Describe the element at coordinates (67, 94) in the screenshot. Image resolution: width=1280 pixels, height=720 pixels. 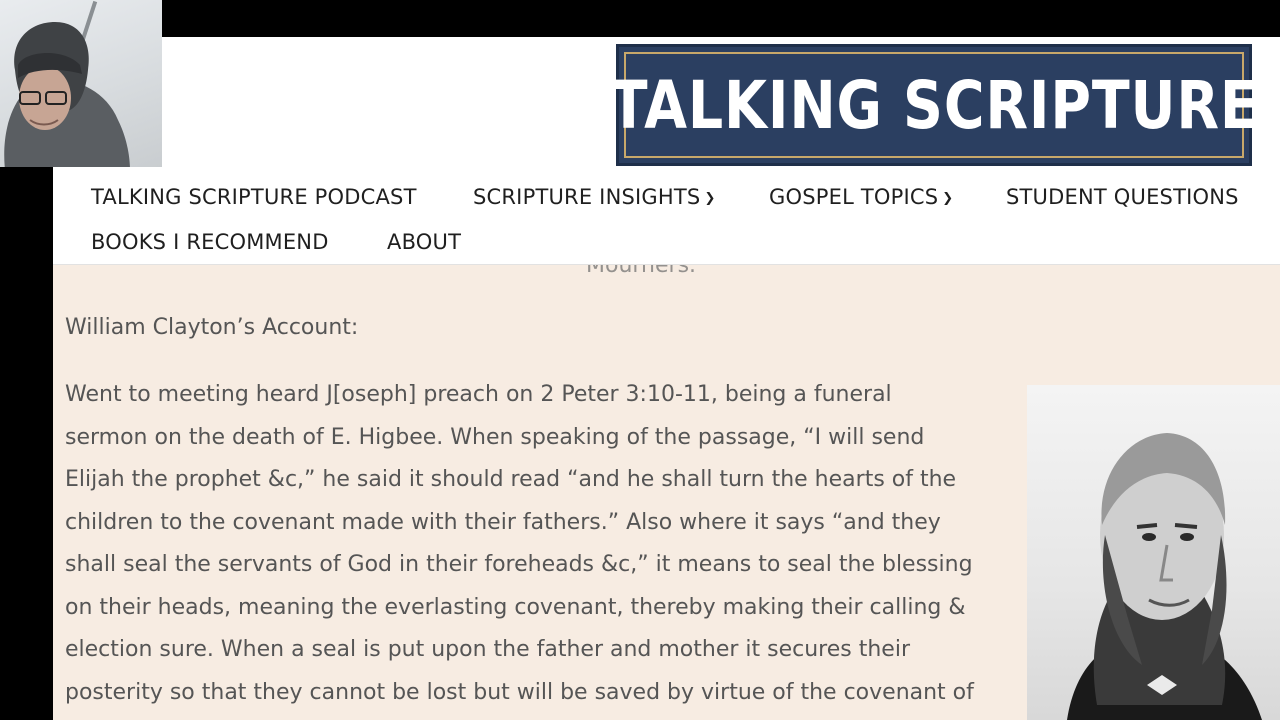
I see `presenter-video` at that location.